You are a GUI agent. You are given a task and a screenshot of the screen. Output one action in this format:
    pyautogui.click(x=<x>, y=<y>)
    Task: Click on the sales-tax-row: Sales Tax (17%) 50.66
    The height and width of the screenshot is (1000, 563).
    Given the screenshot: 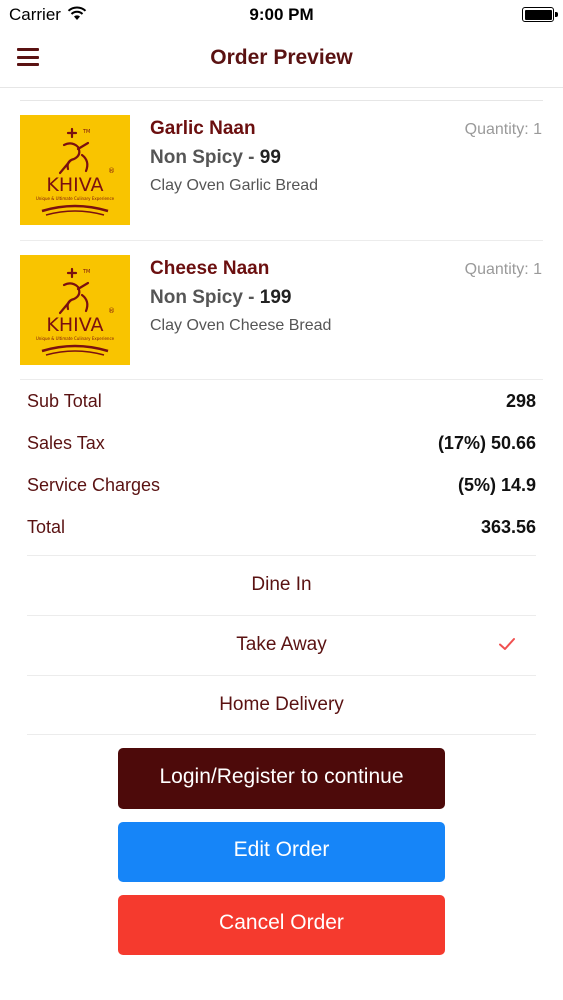 What is the action you would take?
    pyautogui.click(x=281, y=443)
    